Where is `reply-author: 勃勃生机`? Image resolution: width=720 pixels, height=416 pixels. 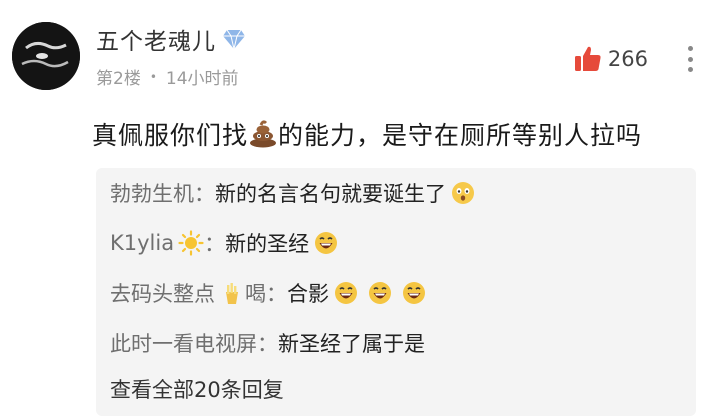 reply-author: 勃勃生机 is located at coordinates (152, 193).